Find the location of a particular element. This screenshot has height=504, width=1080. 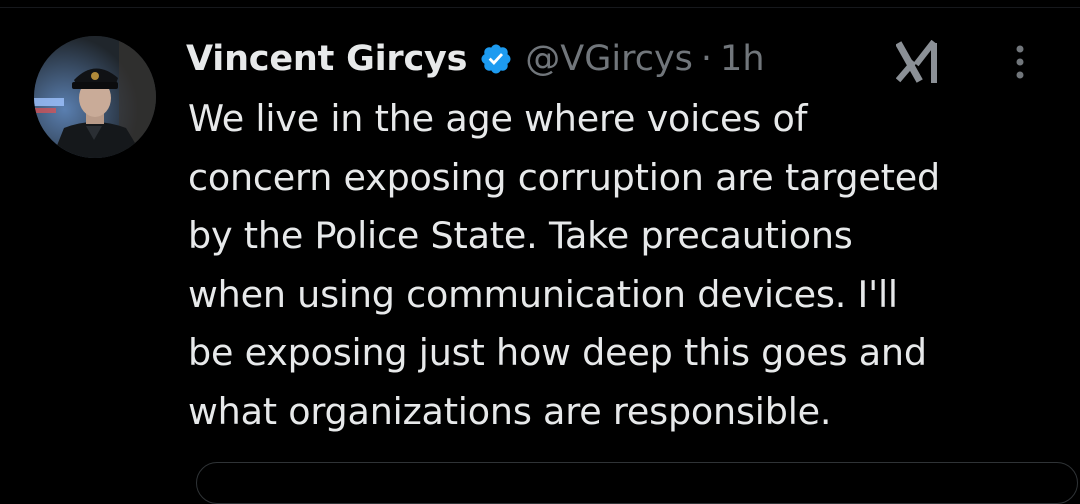

verified-badge-icon is located at coordinates (496, 59).